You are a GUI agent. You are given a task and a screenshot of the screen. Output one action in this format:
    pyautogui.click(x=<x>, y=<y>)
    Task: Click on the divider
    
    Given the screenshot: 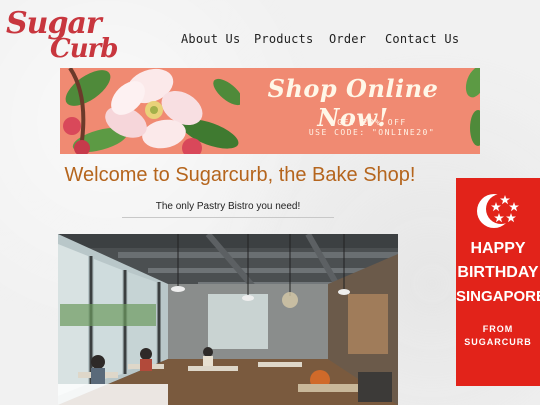 What is the action you would take?
    pyautogui.click(x=228, y=217)
    